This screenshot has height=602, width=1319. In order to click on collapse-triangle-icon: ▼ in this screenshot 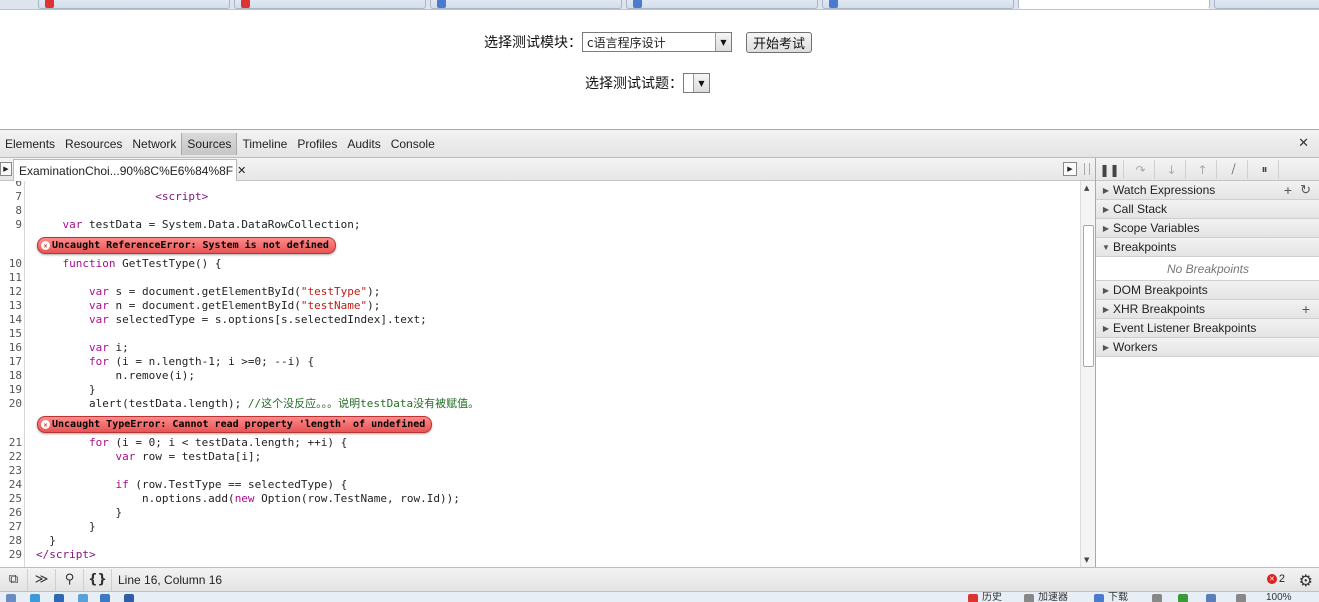, I will do `click(1106, 247)`.